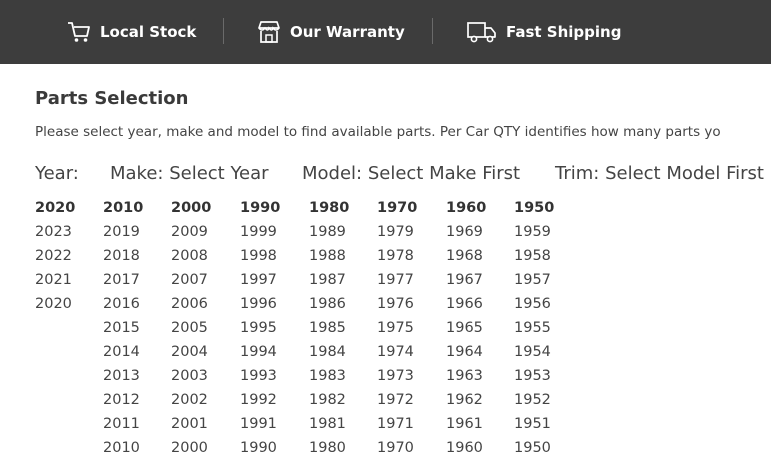 The image size is (771, 462). I want to click on year-link: 1980, so click(339, 450).